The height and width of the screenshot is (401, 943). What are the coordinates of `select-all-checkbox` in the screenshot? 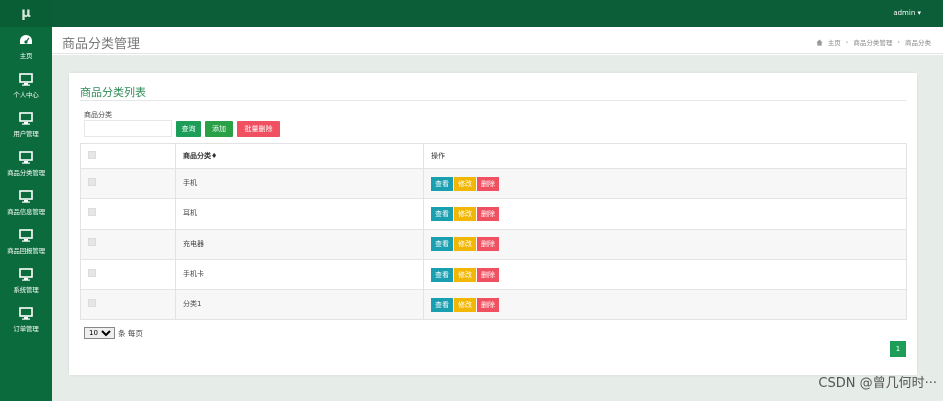 It's located at (92, 155).